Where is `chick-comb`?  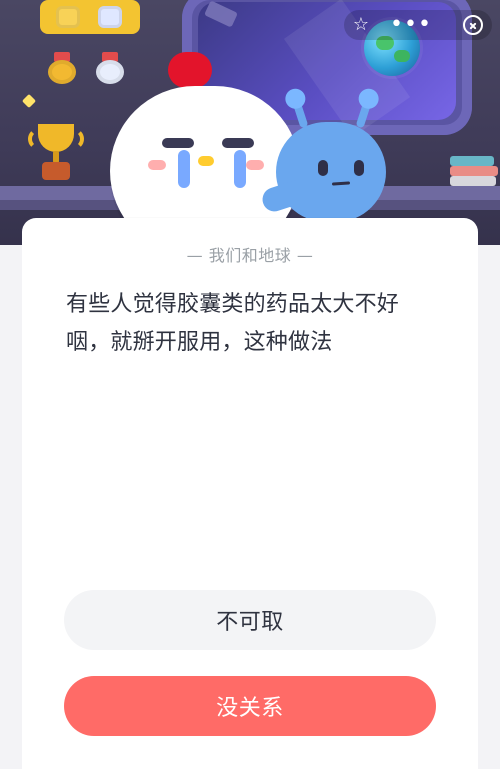
chick-comb is located at coordinates (190, 70).